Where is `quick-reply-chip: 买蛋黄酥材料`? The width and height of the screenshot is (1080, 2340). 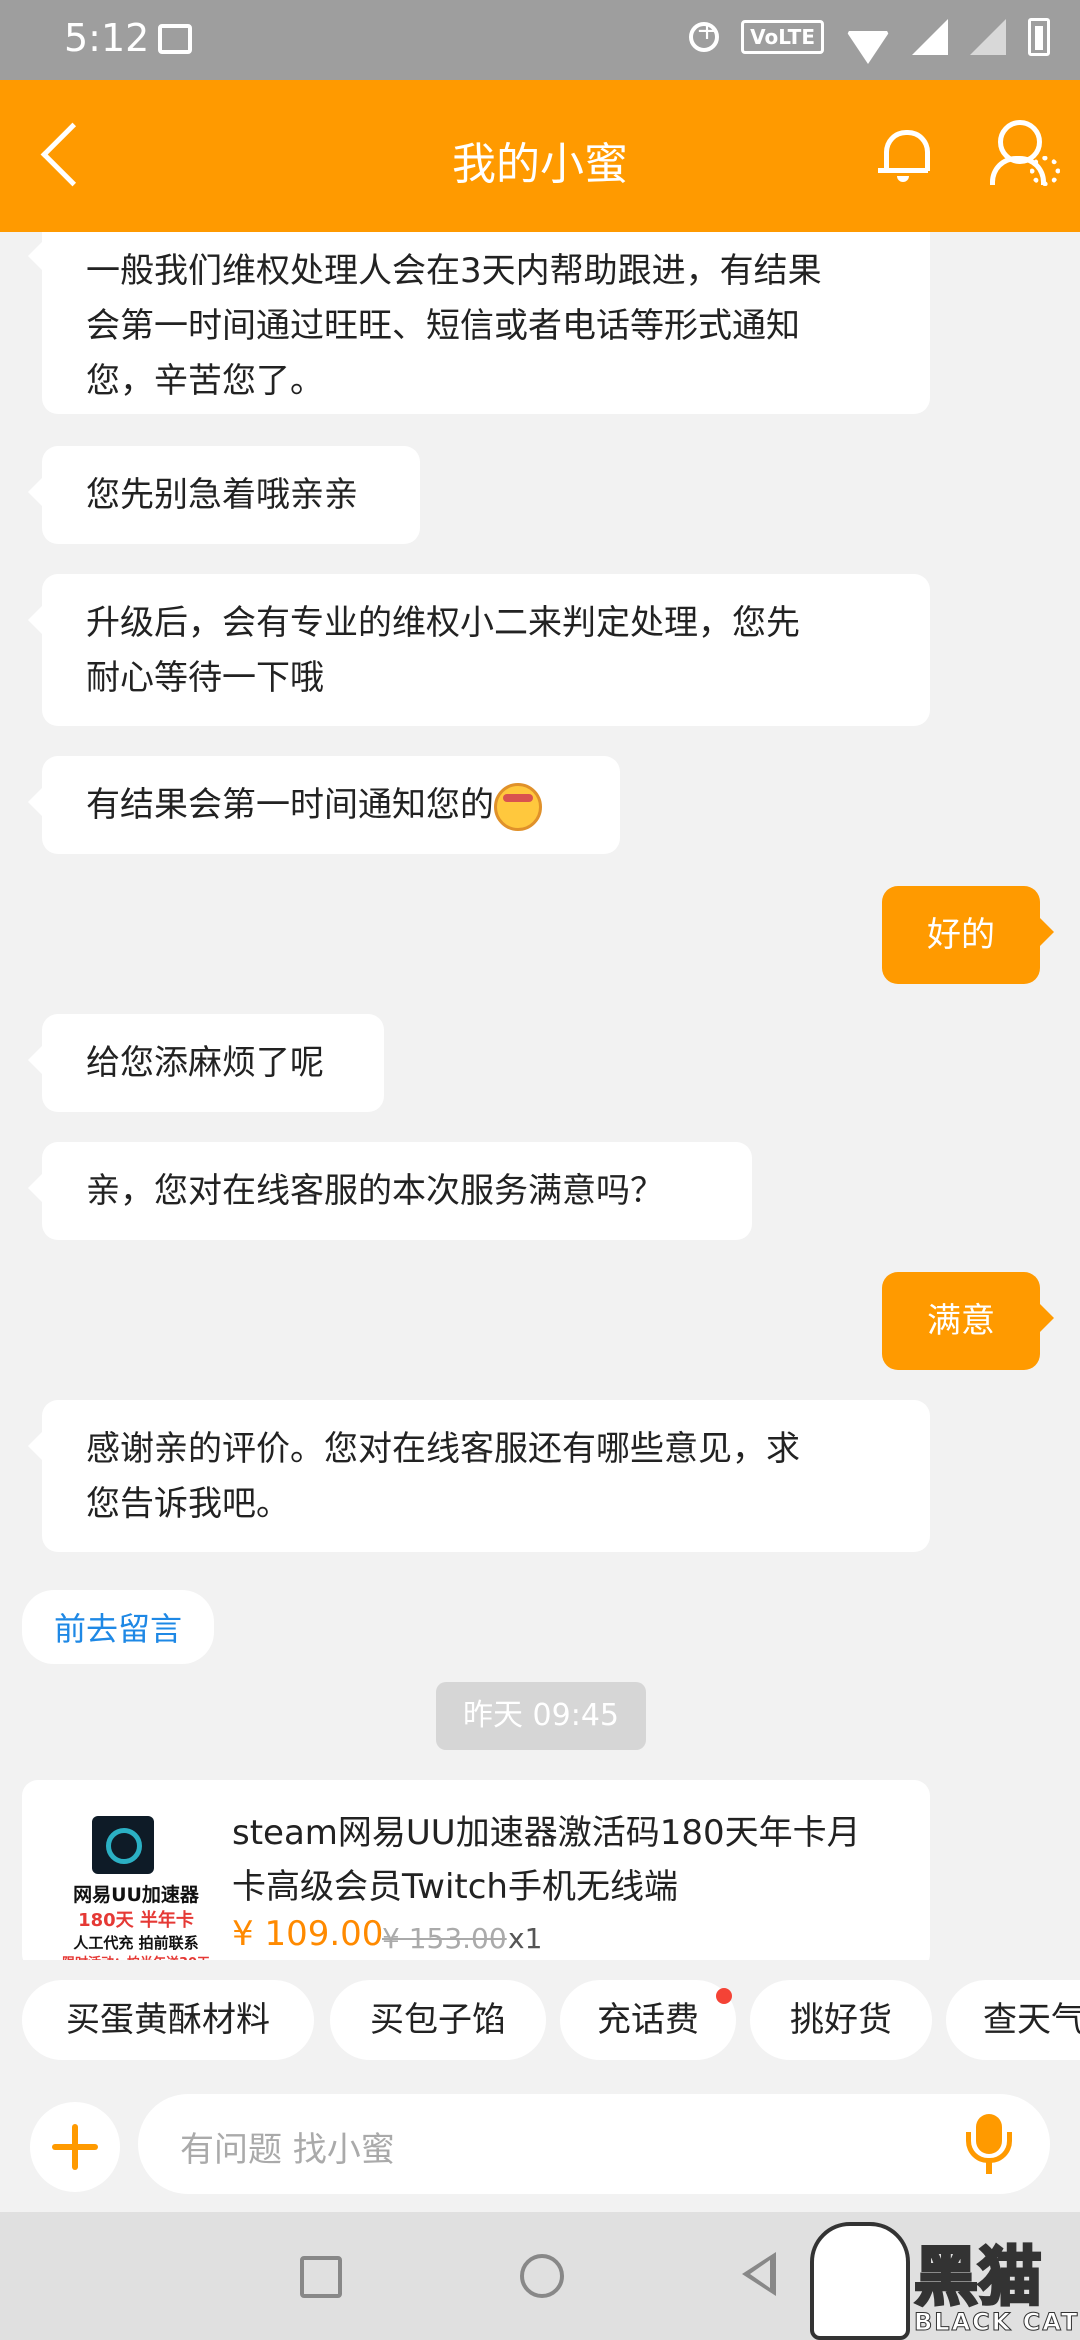 quick-reply-chip: 买蛋黄酥材料 is located at coordinates (168, 2020).